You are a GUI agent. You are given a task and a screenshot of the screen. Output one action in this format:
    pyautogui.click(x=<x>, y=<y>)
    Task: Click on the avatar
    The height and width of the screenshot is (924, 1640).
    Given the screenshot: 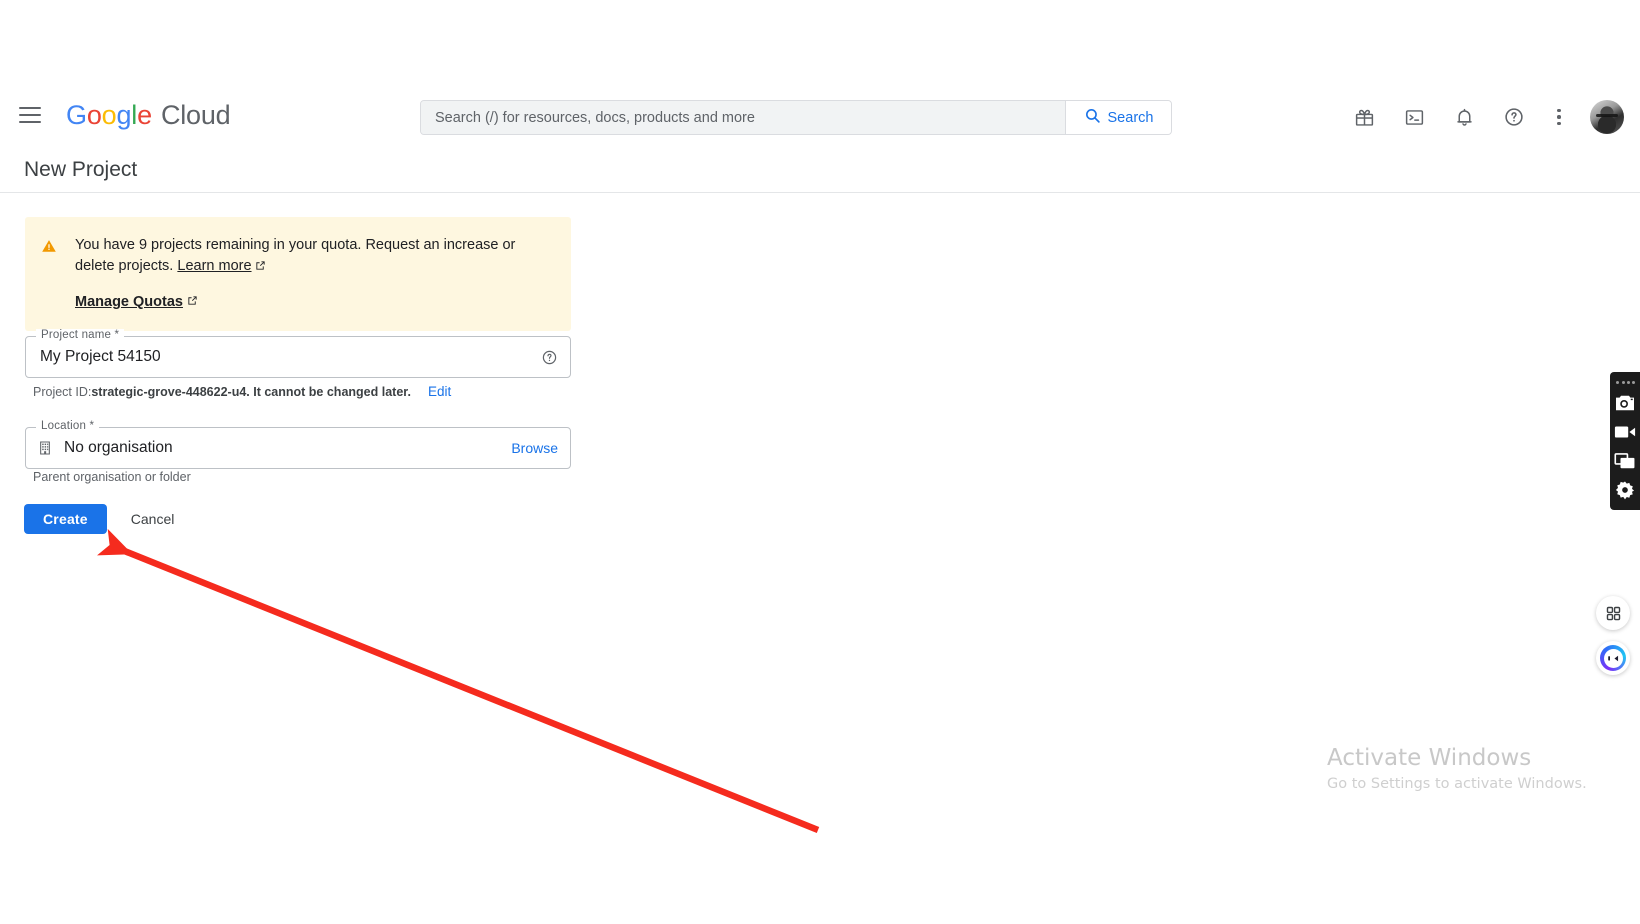 What is the action you would take?
    pyautogui.click(x=1607, y=117)
    